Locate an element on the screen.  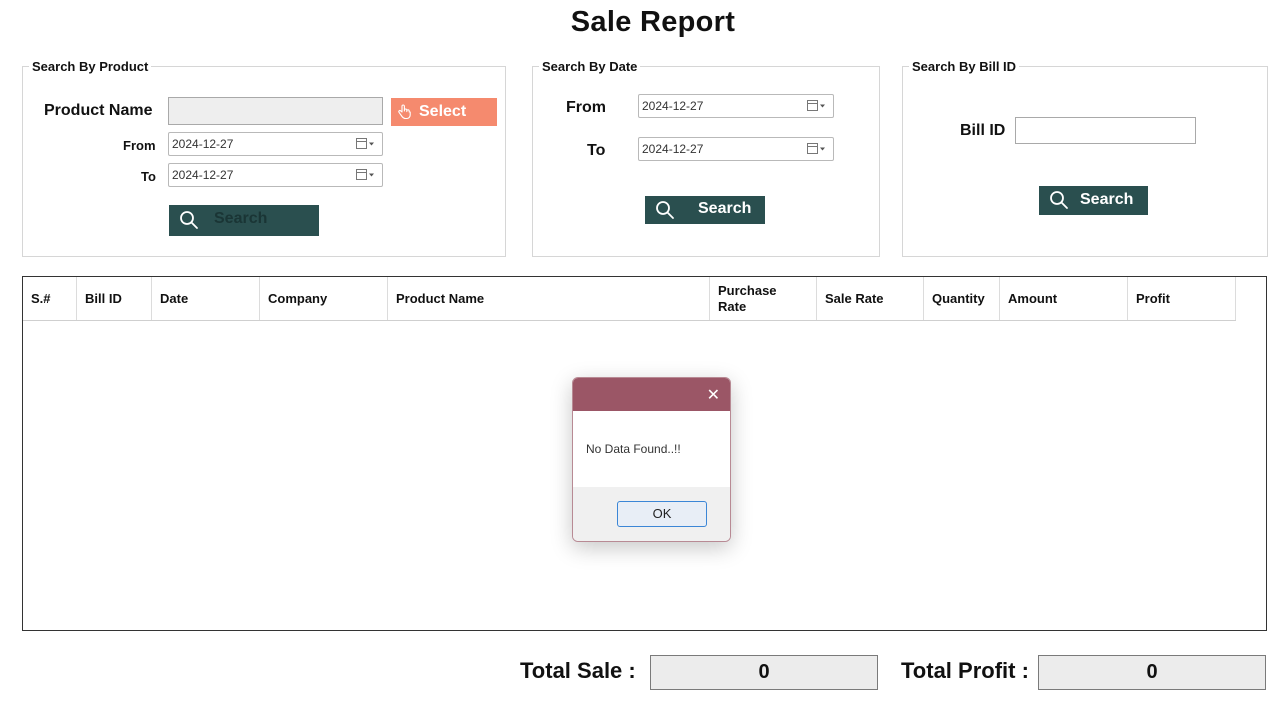
date-search-button: Search is located at coordinates (705, 210).